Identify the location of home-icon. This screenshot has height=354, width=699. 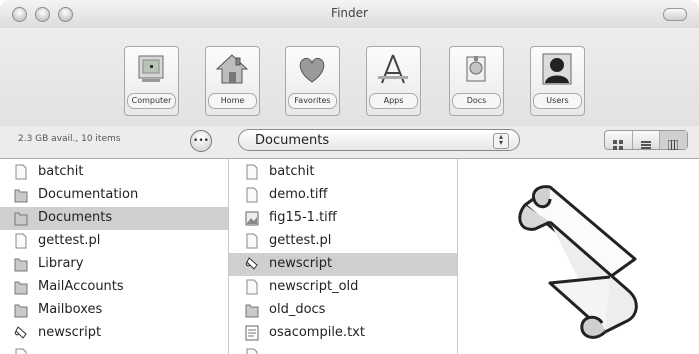
(232, 69).